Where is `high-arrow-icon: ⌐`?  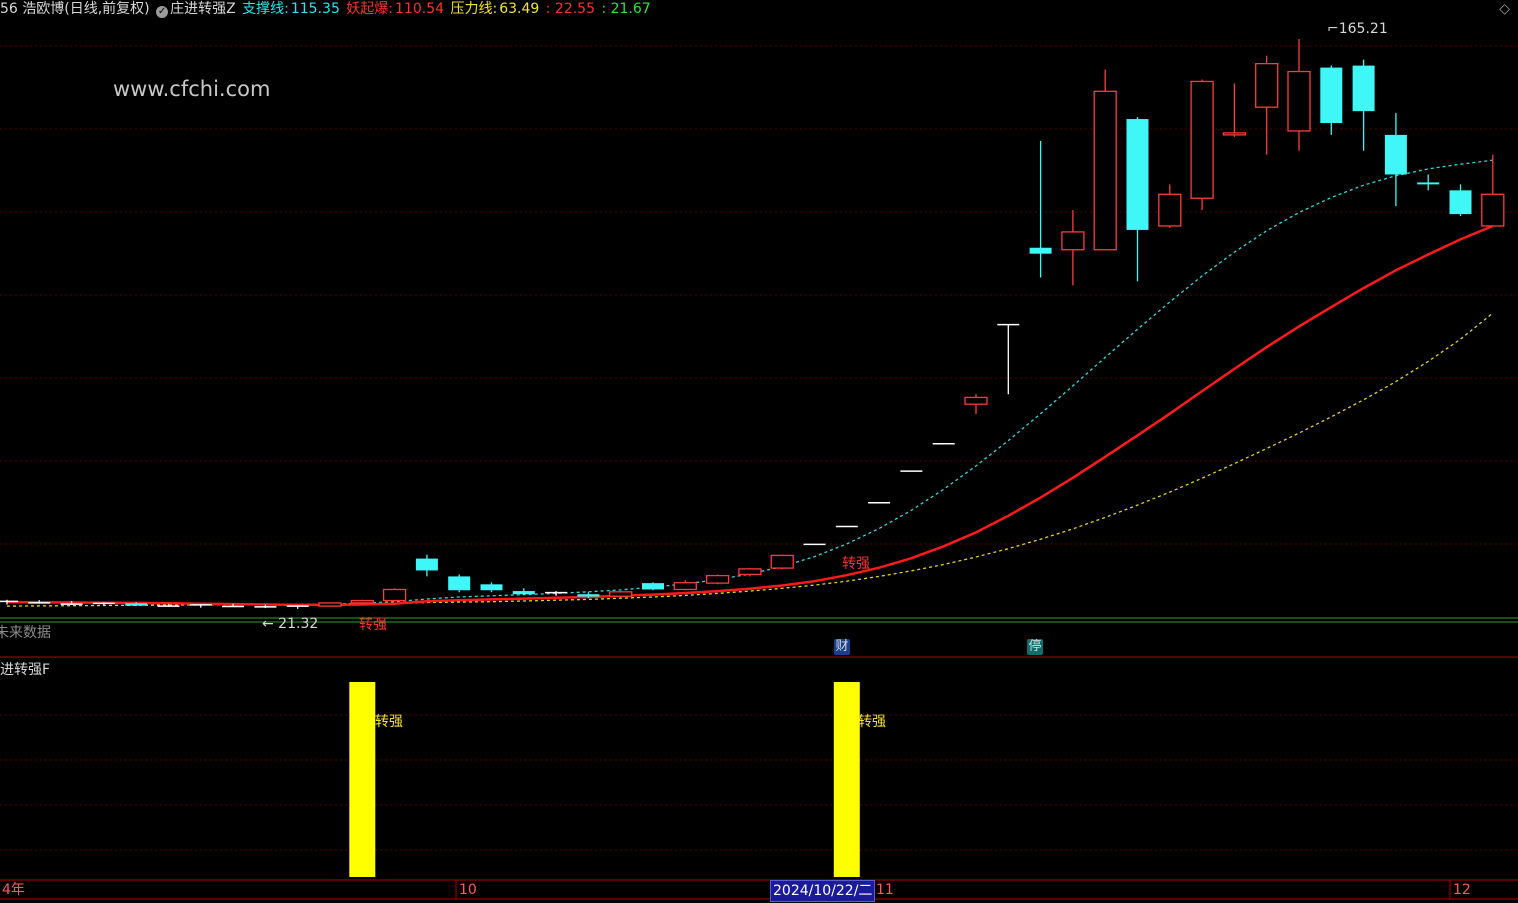
high-arrow-icon: ⌐ is located at coordinates (1333, 29).